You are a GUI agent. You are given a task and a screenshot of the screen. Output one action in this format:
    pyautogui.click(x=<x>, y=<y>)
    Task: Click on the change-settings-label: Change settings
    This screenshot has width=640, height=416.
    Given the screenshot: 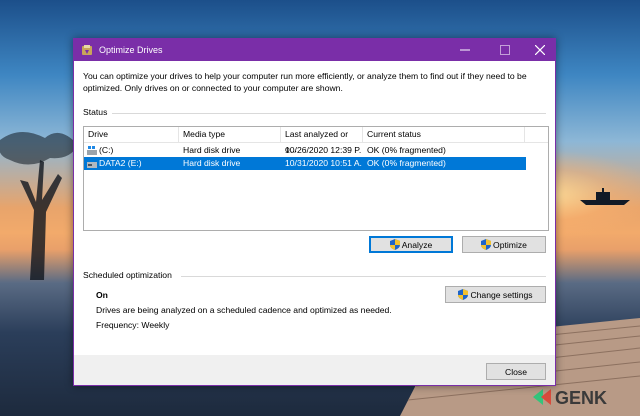 What is the action you would take?
    pyautogui.click(x=501, y=294)
    